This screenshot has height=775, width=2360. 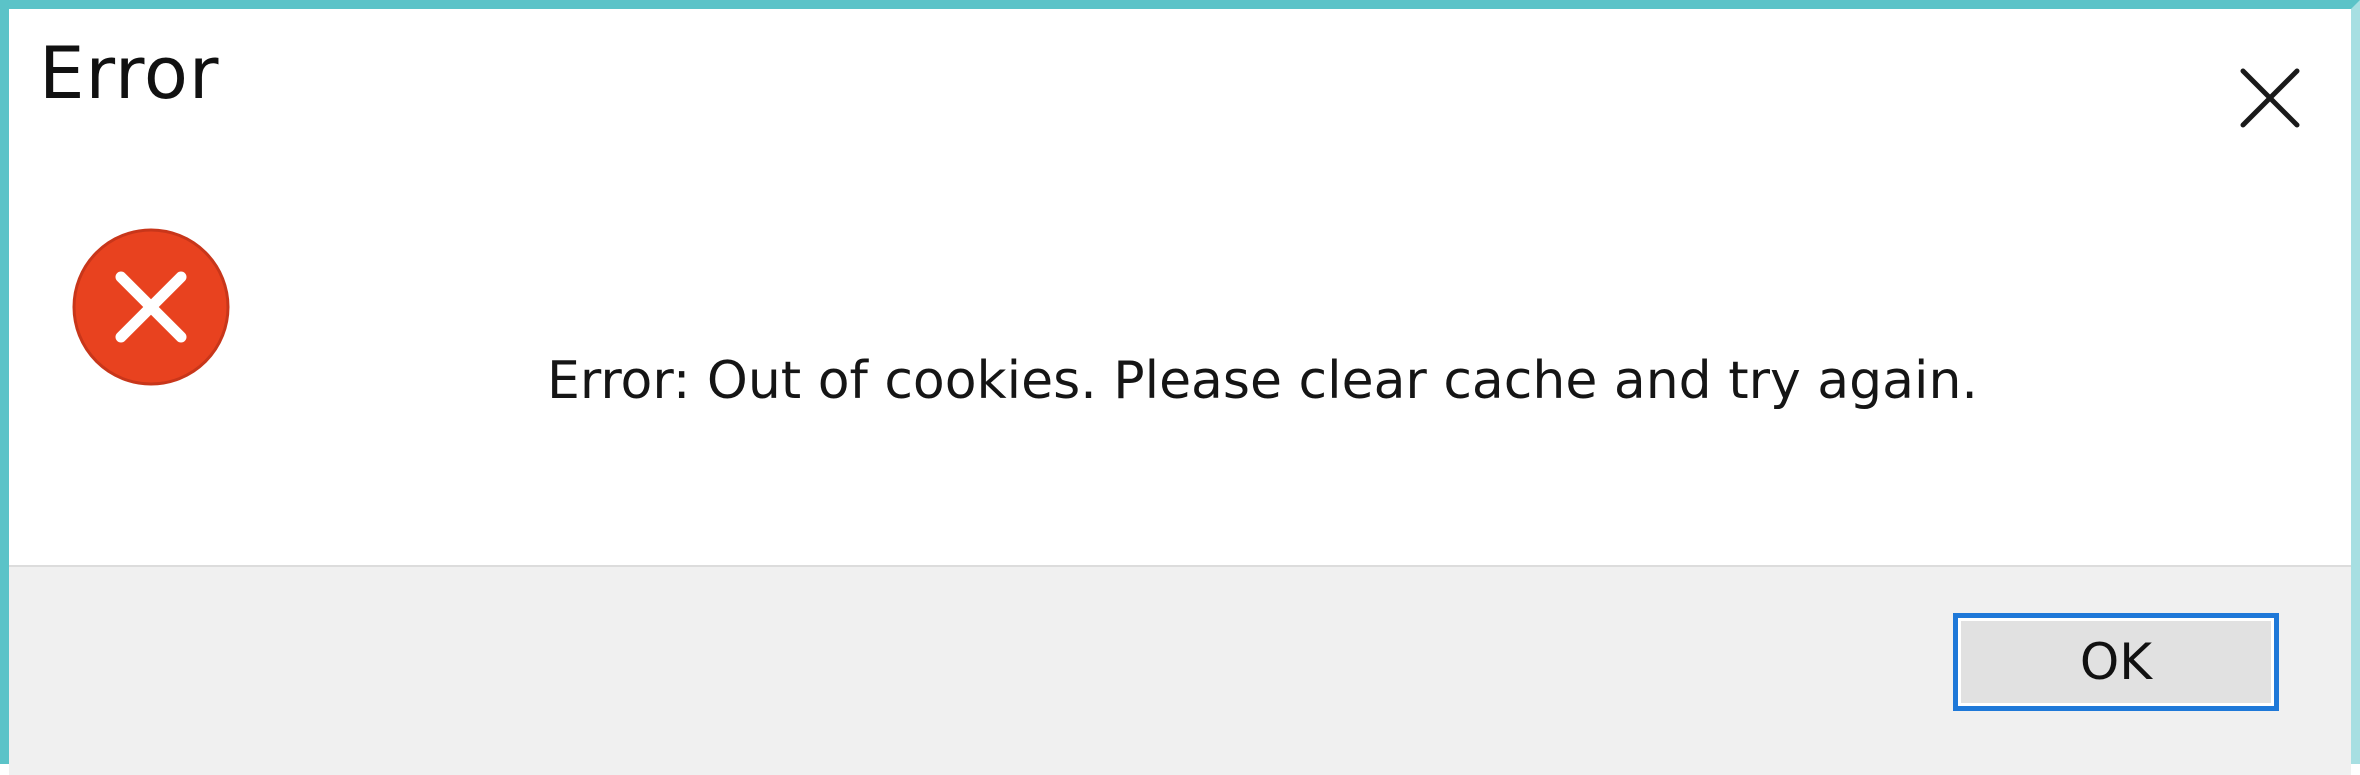 What do you see at coordinates (129, 73) in the screenshot?
I see `dialog-title: Error` at bounding box center [129, 73].